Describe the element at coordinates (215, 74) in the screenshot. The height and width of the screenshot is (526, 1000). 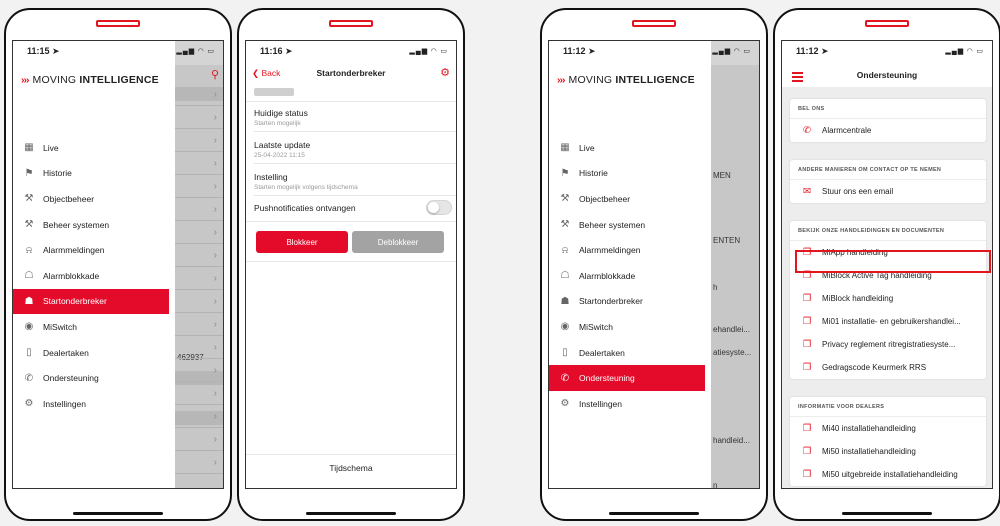
I see `search-icon: ⚲` at that location.